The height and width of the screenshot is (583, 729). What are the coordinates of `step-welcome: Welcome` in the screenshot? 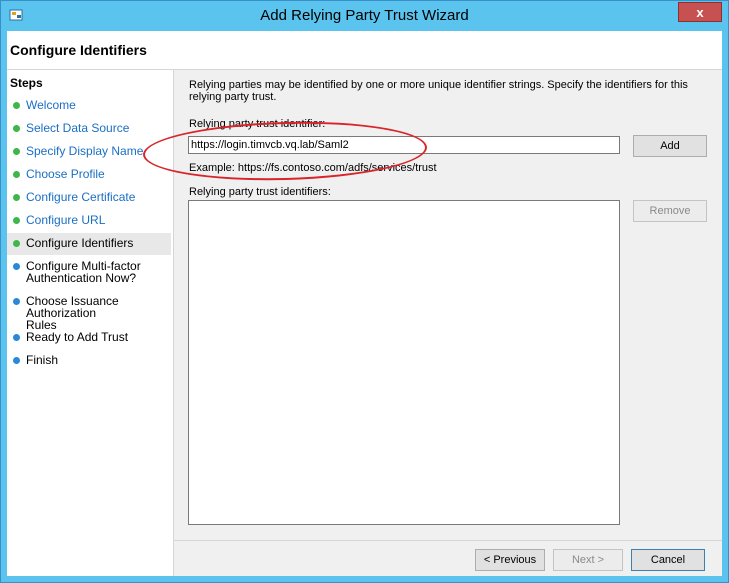 It's located at (89, 104).